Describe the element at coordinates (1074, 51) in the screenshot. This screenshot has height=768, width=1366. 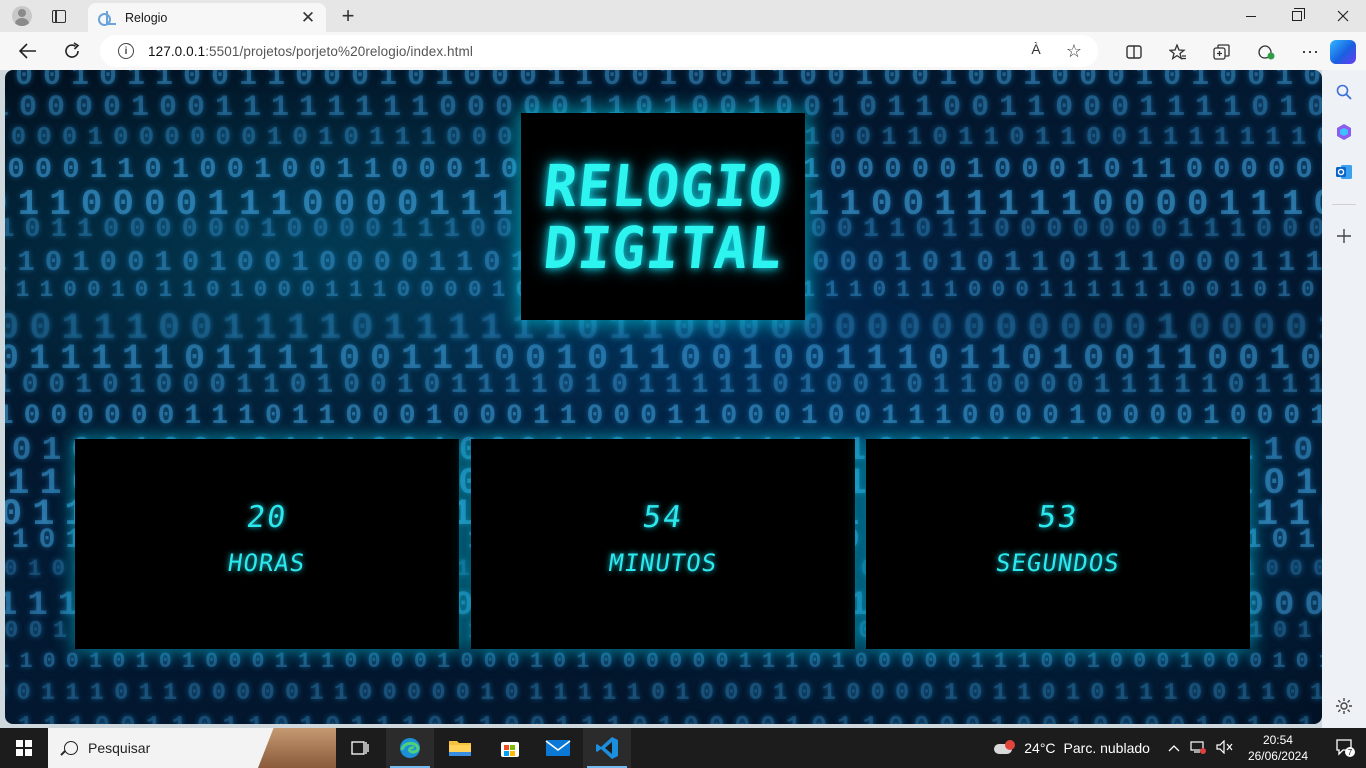
I see `favorite-star-icon: ☆` at that location.